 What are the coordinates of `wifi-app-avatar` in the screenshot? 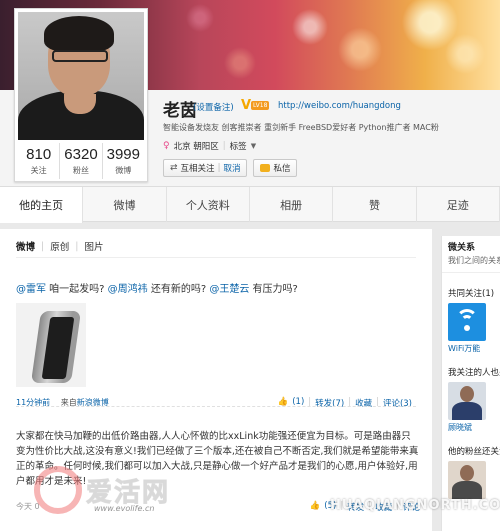 It's located at (467, 322).